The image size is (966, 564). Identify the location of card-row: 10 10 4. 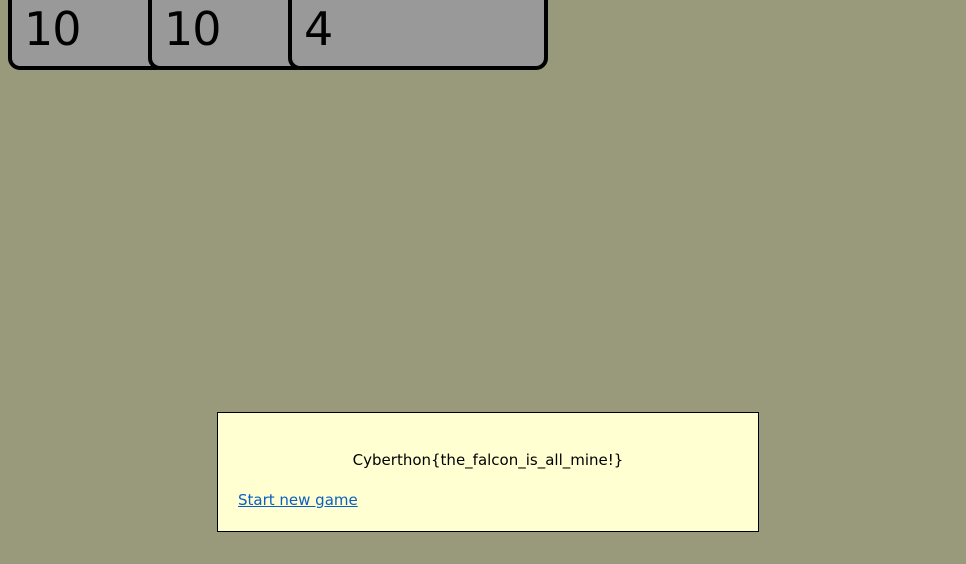
(278, 39).